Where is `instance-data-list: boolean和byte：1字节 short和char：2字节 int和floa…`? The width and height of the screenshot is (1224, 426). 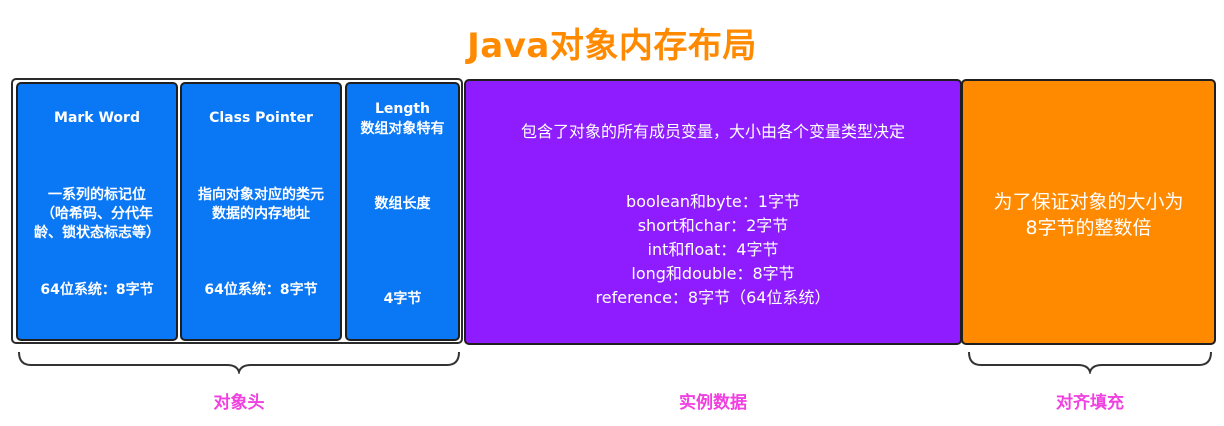 instance-data-list: boolean和byte：1字节 short和char：2字节 int和floa… is located at coordinates (713, 250).